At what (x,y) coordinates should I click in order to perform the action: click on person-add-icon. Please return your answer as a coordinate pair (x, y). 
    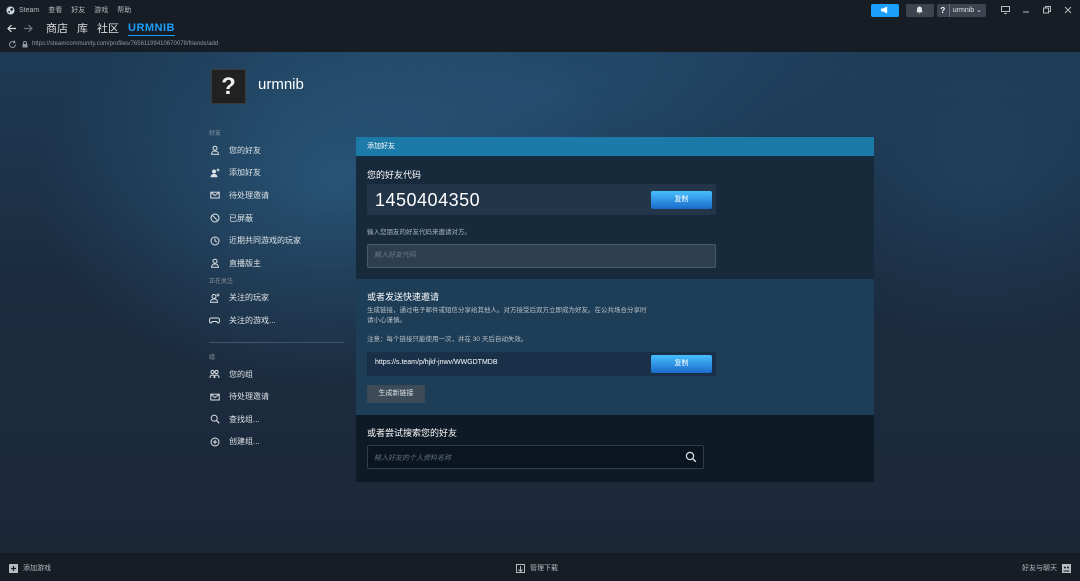
    Looking at the image, I should click on (214, 172).